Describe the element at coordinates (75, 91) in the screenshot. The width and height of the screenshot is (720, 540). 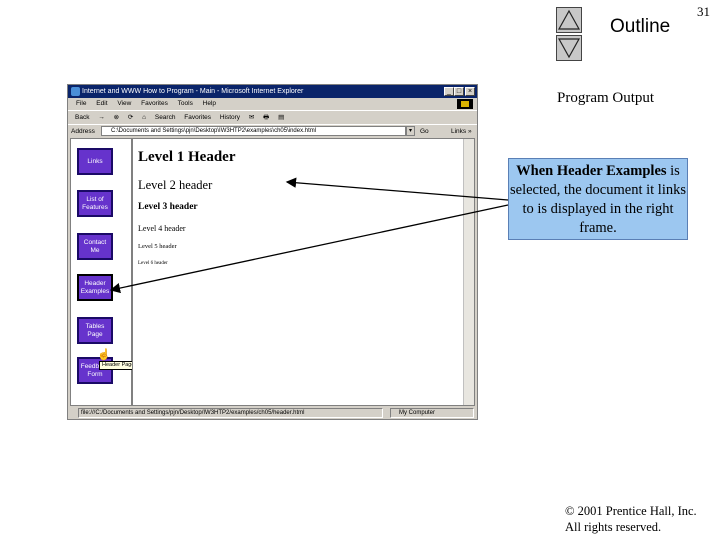
I see `internet-explorer-icon` at that location.